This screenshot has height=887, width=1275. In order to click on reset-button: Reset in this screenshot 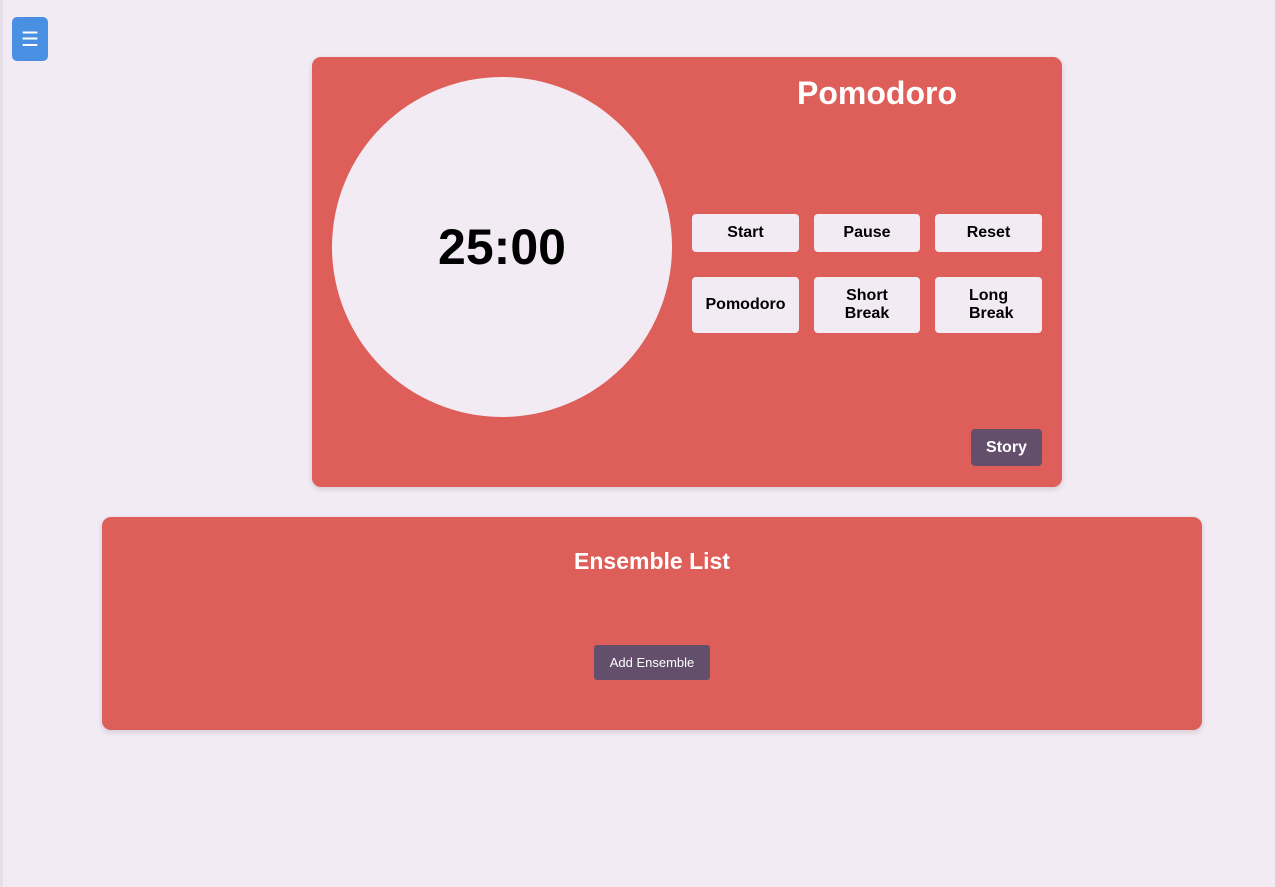, I will do `click(988, 233)`.